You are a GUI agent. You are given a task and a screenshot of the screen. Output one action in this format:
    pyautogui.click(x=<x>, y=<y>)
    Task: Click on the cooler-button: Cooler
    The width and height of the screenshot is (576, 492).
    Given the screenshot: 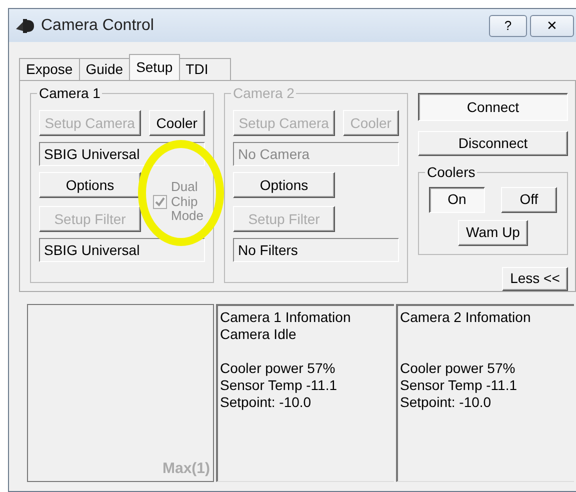 What is the action you would take?
    pyautogui.click(x=176, y=123)
    